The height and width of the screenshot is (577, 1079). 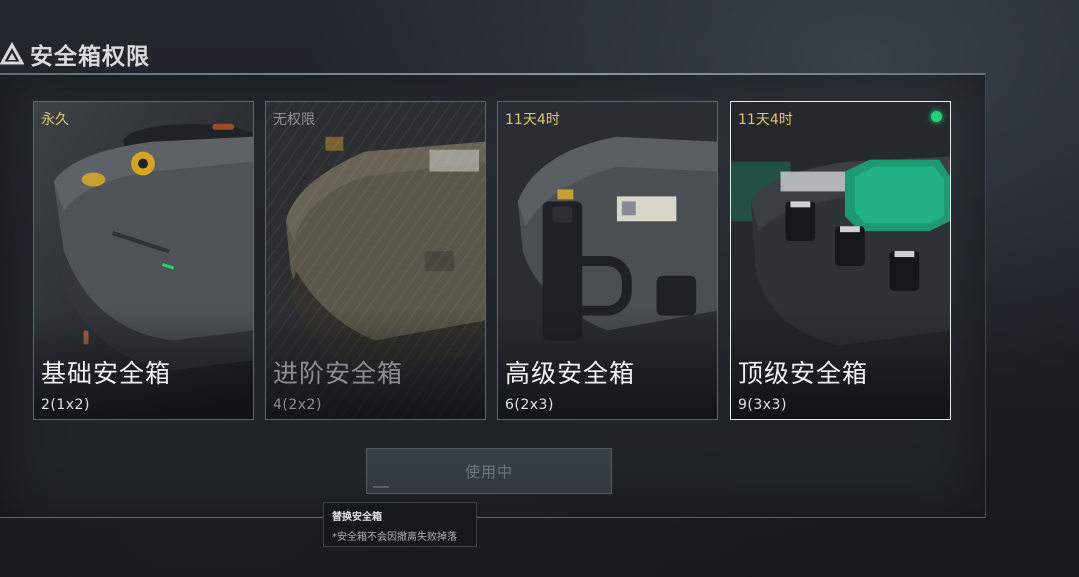 What do you see at coordinates (357, 517) in the screenshot?
I see `tooltip-title: 替换安全箱` at bounding box center [357, 517].